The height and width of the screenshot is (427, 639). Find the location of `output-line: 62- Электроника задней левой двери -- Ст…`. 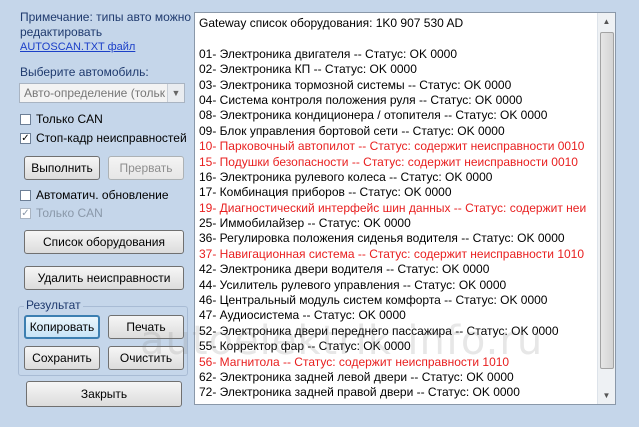

output-line: 62- Электроника задней левой двери -- Ст… is located at coordinates (356, 376).